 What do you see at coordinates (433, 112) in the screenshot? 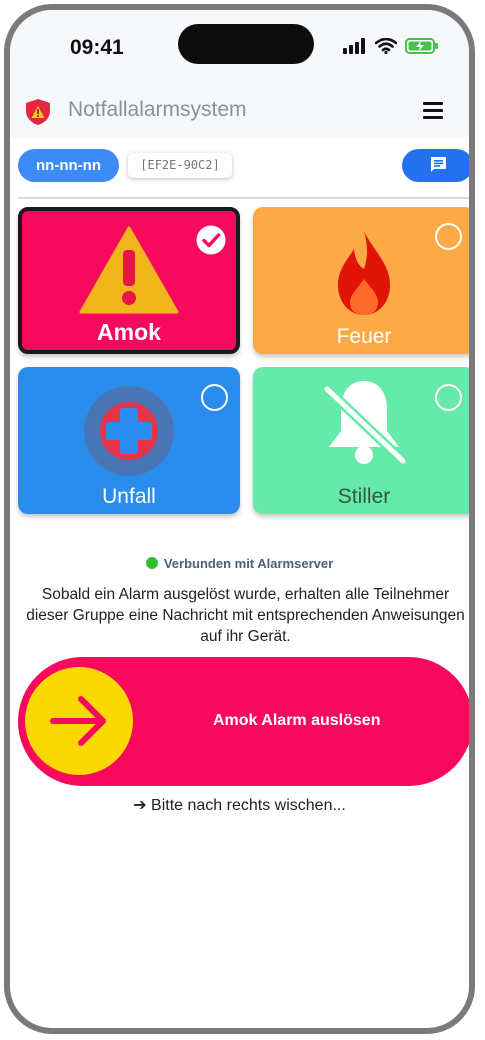
I see `menu-icon` at bounding box center [433, 112].